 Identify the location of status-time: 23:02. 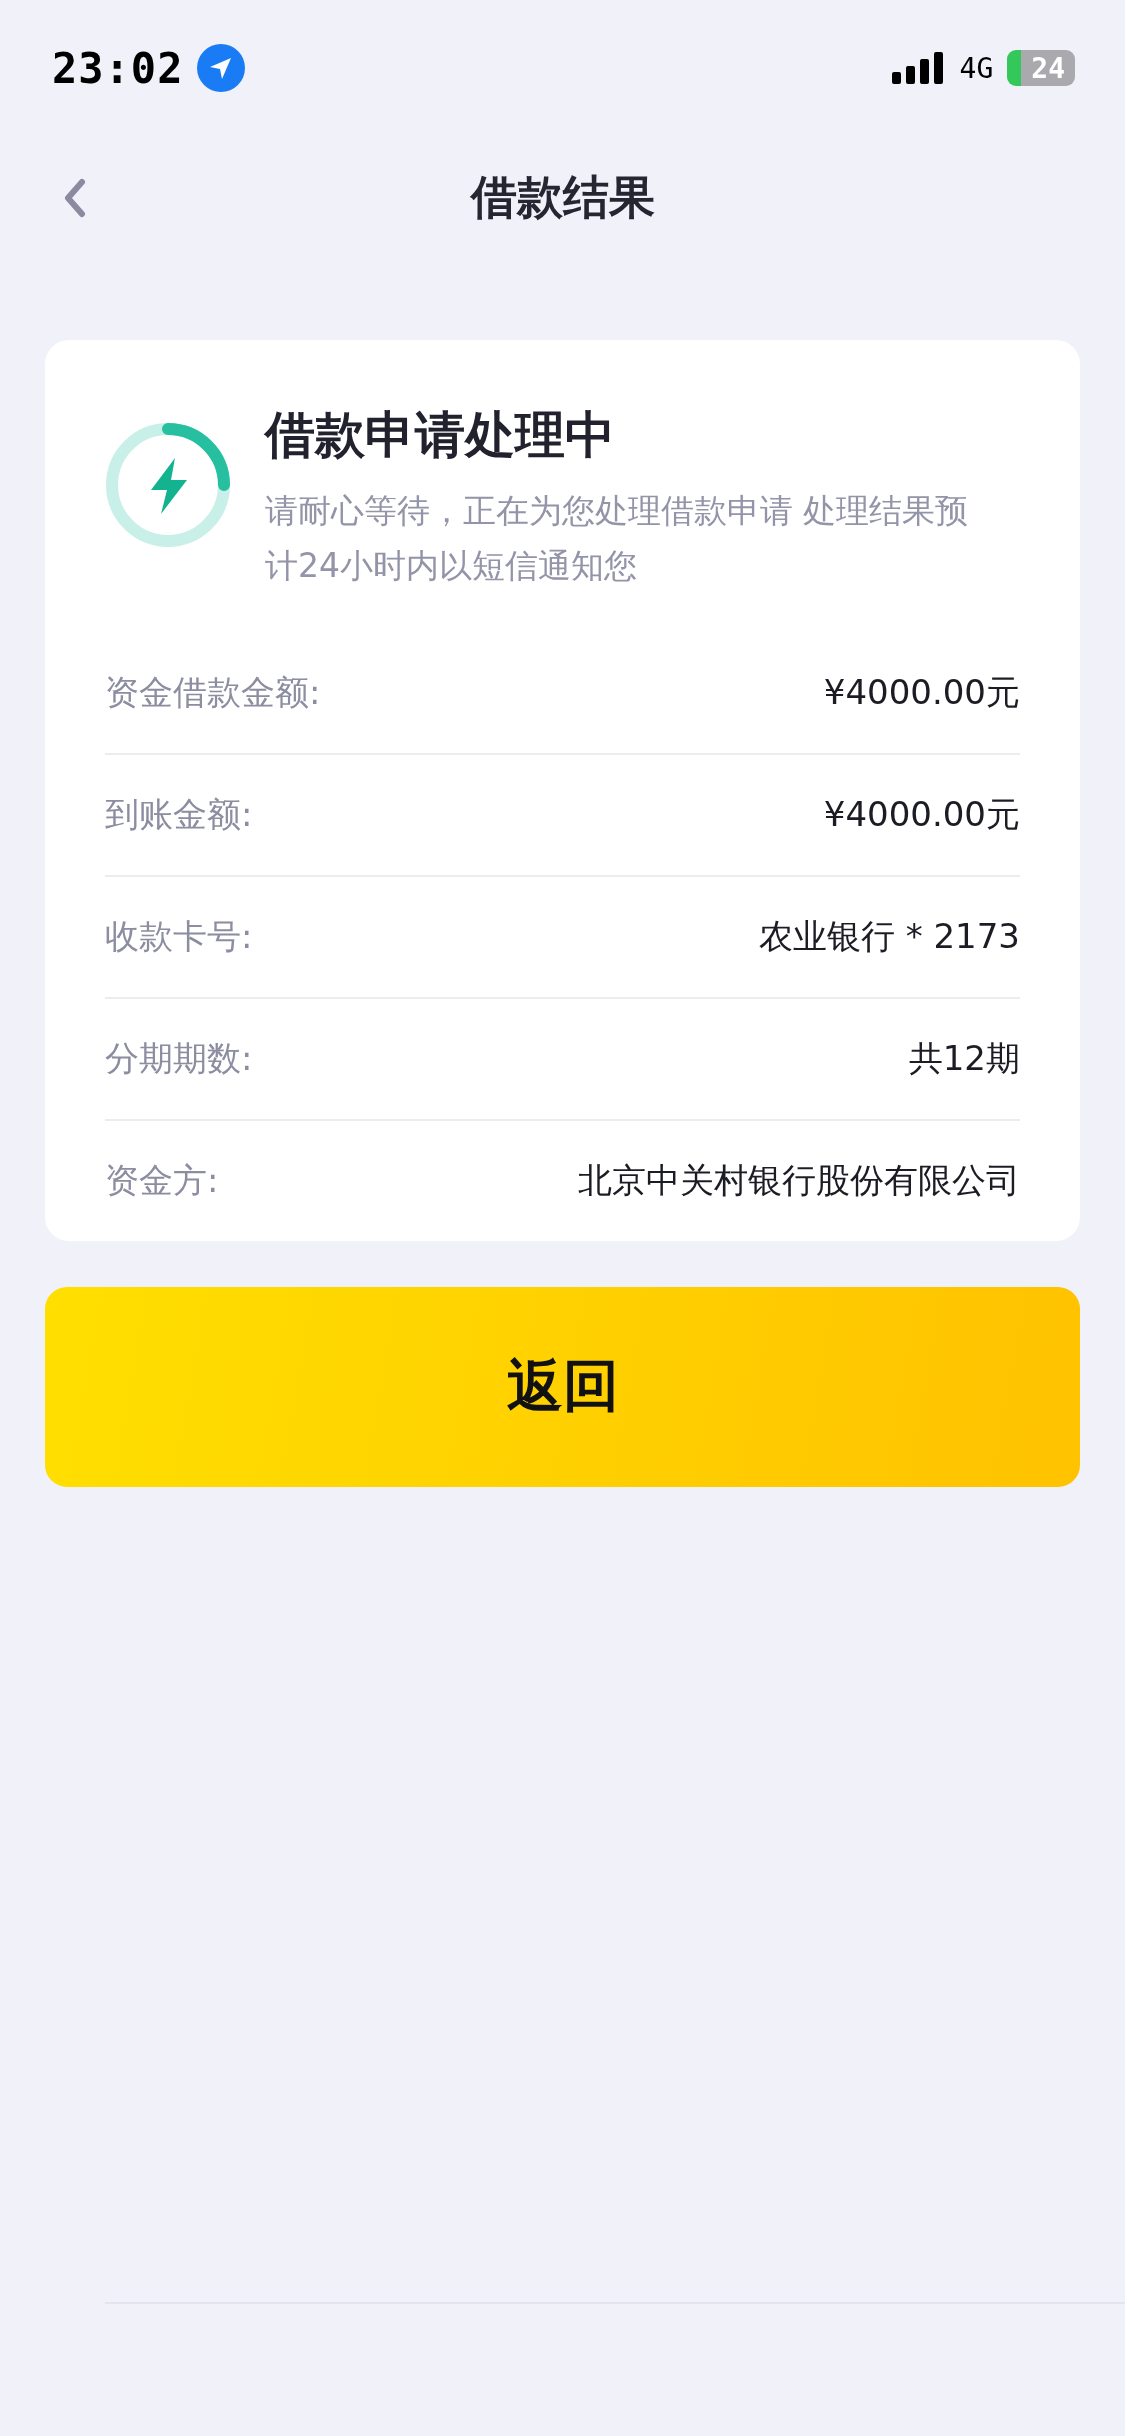
(118, 68).